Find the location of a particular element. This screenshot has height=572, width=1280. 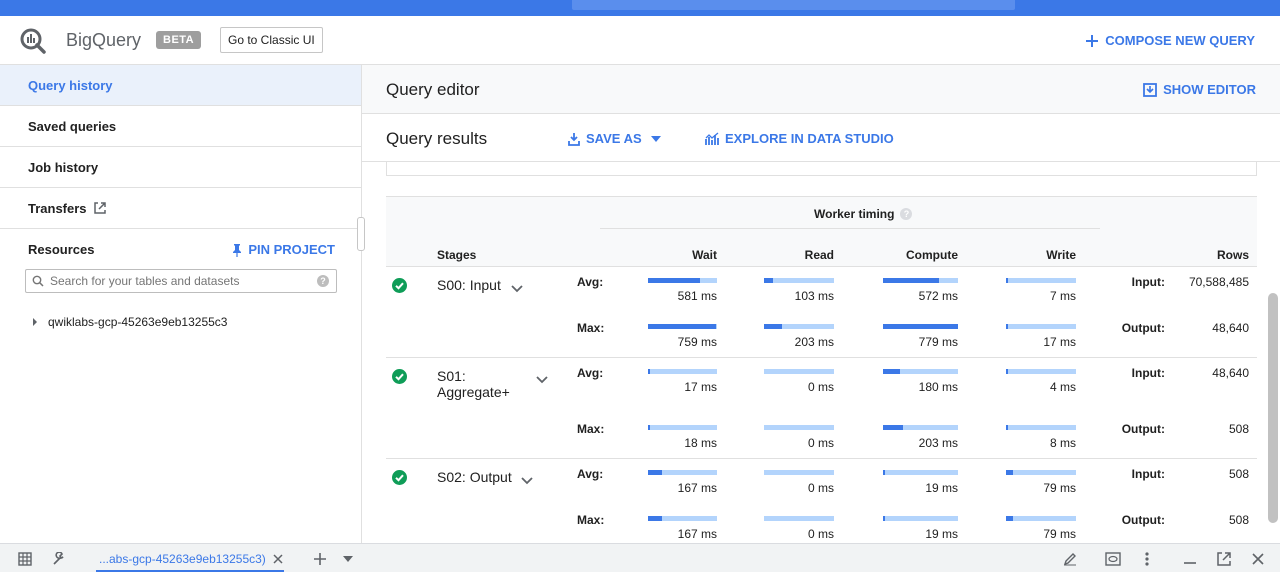

col-header-compute: Compute is located at coordinates (932, 255).